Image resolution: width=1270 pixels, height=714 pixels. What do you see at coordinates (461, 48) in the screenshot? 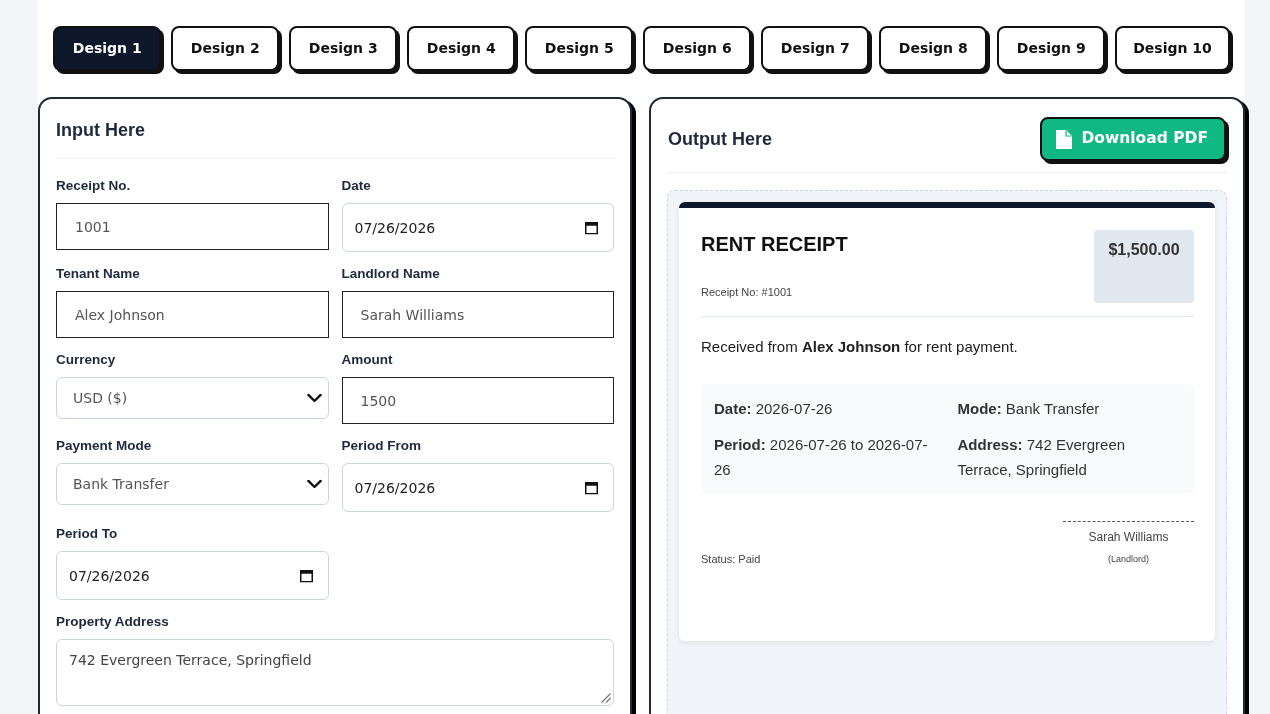
I see `tab-button: Design 4` at bounding box center [461, 48].